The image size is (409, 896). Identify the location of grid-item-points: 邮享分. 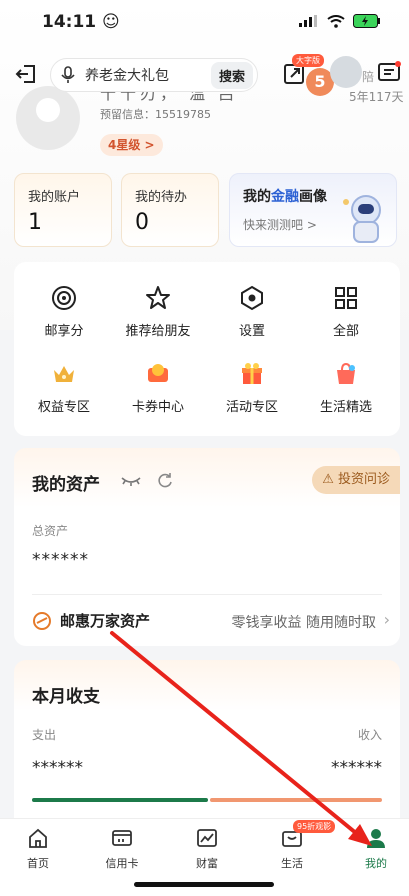
(64, 311).